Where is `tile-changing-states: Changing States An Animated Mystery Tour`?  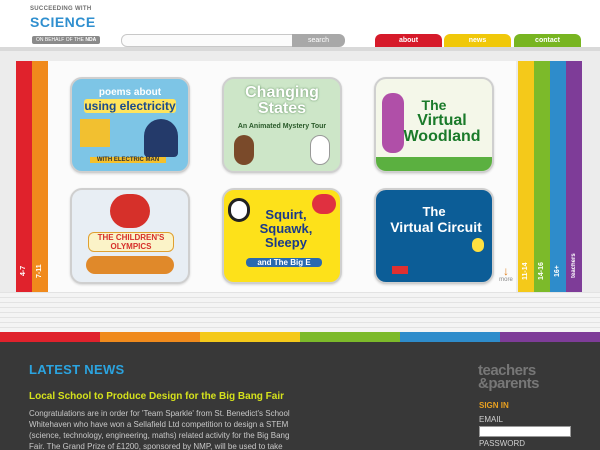
tile-changing-states: Changing States An Animated Mystery Tour is located at coordinates (282, 125).